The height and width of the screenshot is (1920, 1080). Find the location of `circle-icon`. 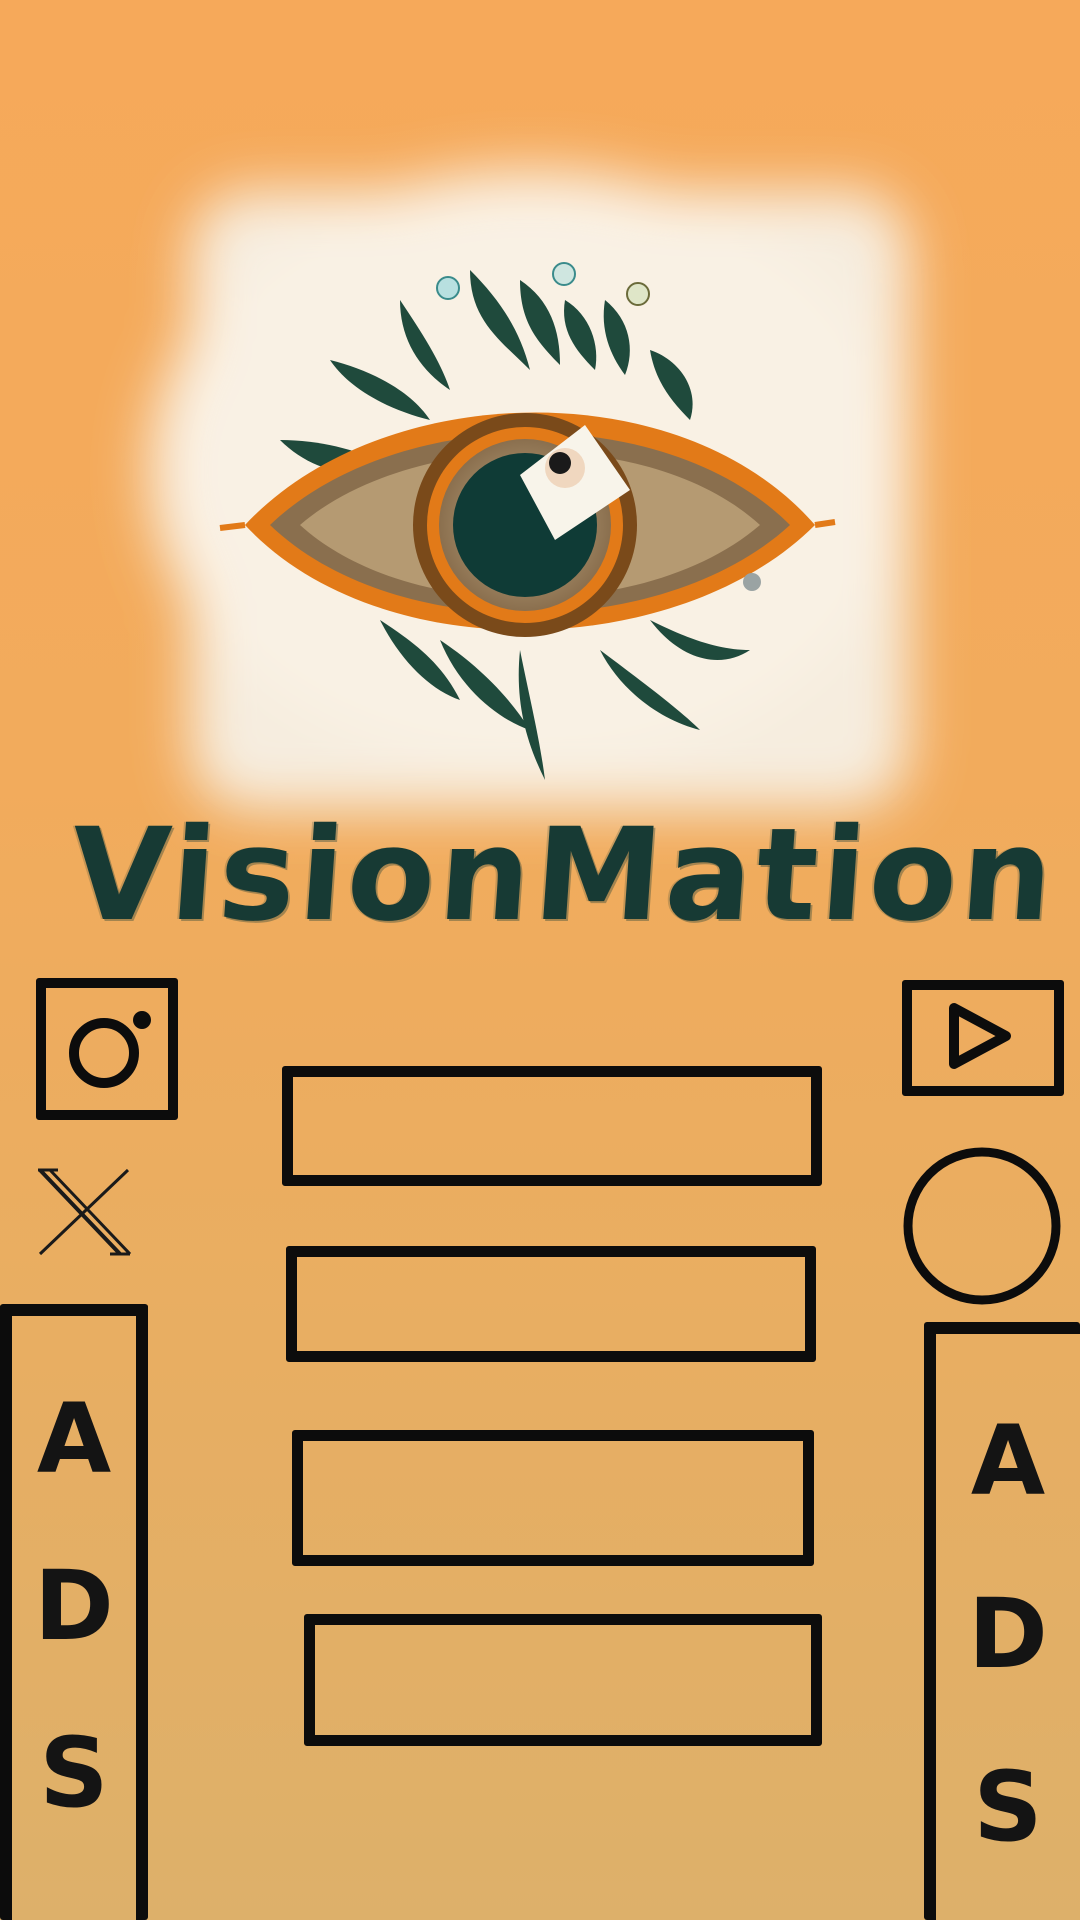

circle-icon is located at coordinates (982, 1226).